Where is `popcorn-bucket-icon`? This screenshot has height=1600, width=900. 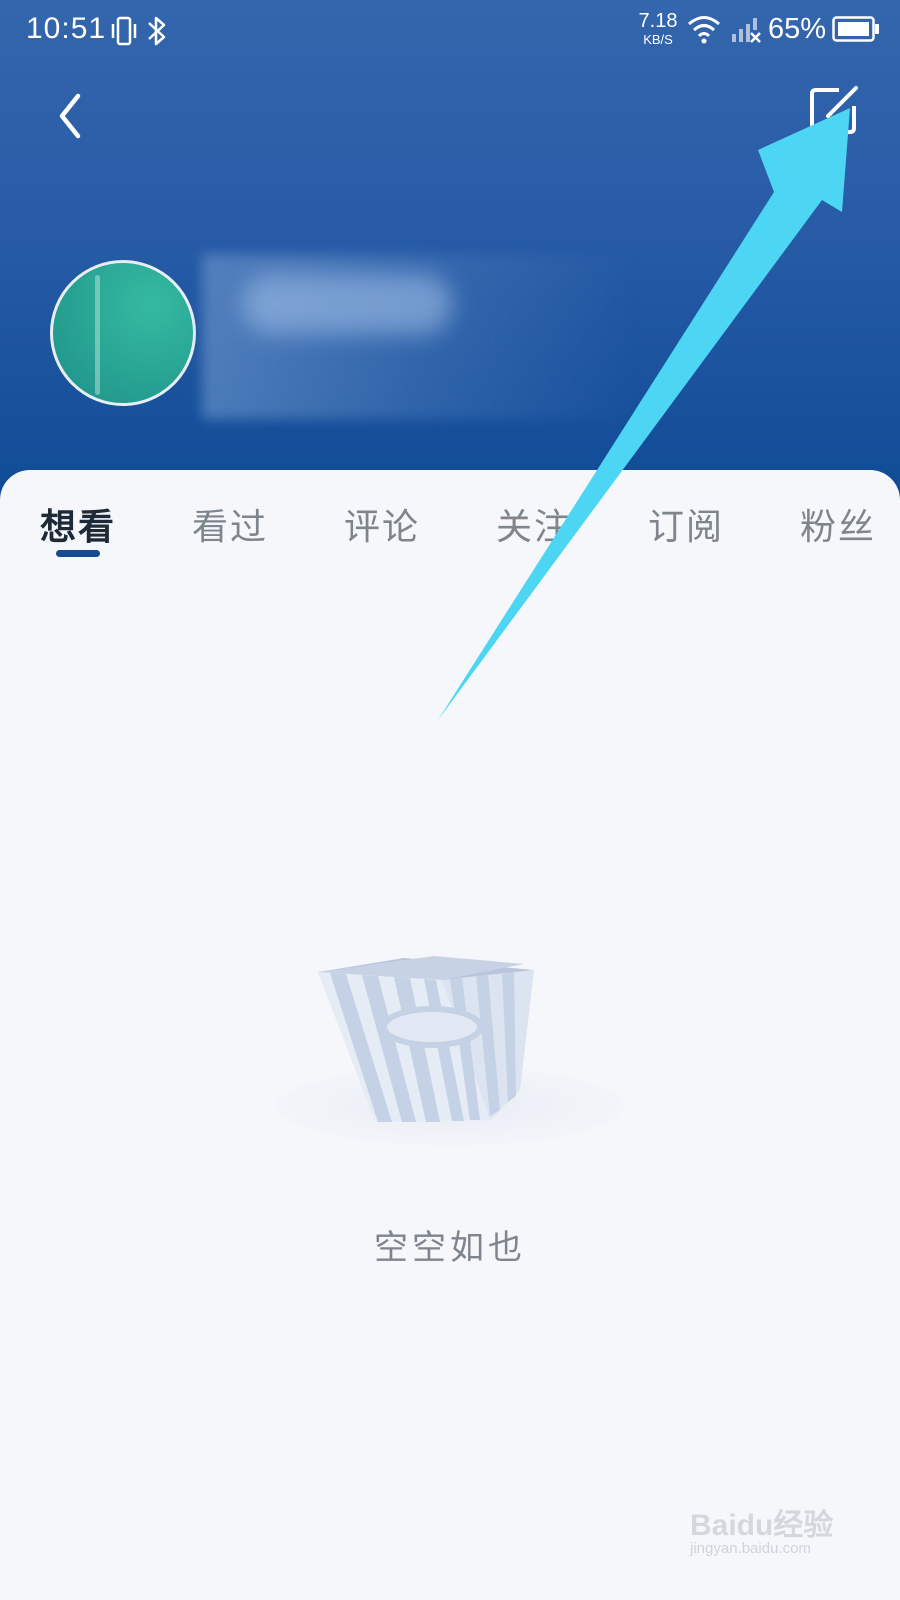 popcorn-bucket-icon is located at coordinates (450, 1050).